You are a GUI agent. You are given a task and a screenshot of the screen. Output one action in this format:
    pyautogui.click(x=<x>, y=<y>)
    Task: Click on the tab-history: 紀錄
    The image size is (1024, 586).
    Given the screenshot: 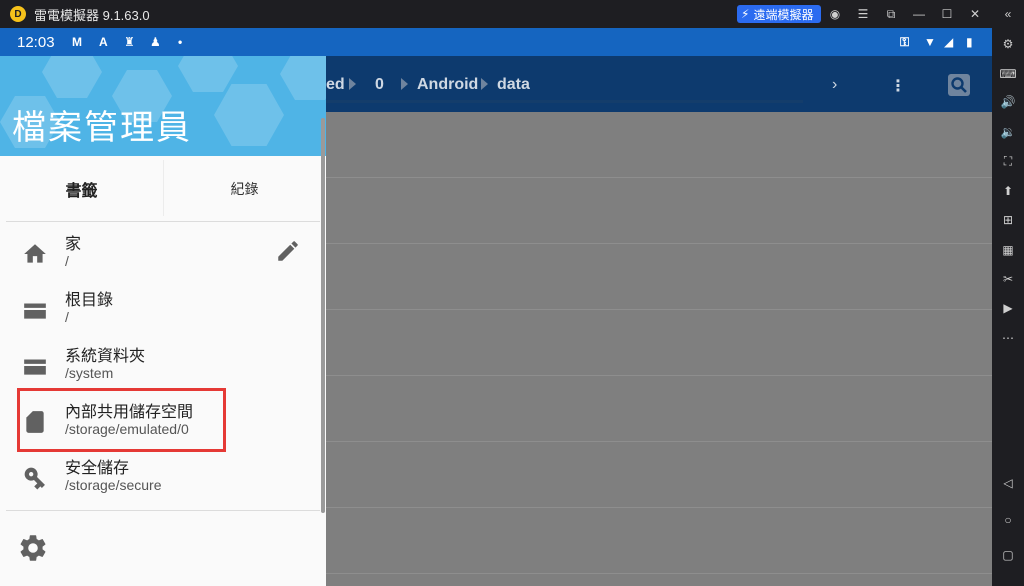 What is the action you would take?
    pyautogui.click(x=244, y=189)
    